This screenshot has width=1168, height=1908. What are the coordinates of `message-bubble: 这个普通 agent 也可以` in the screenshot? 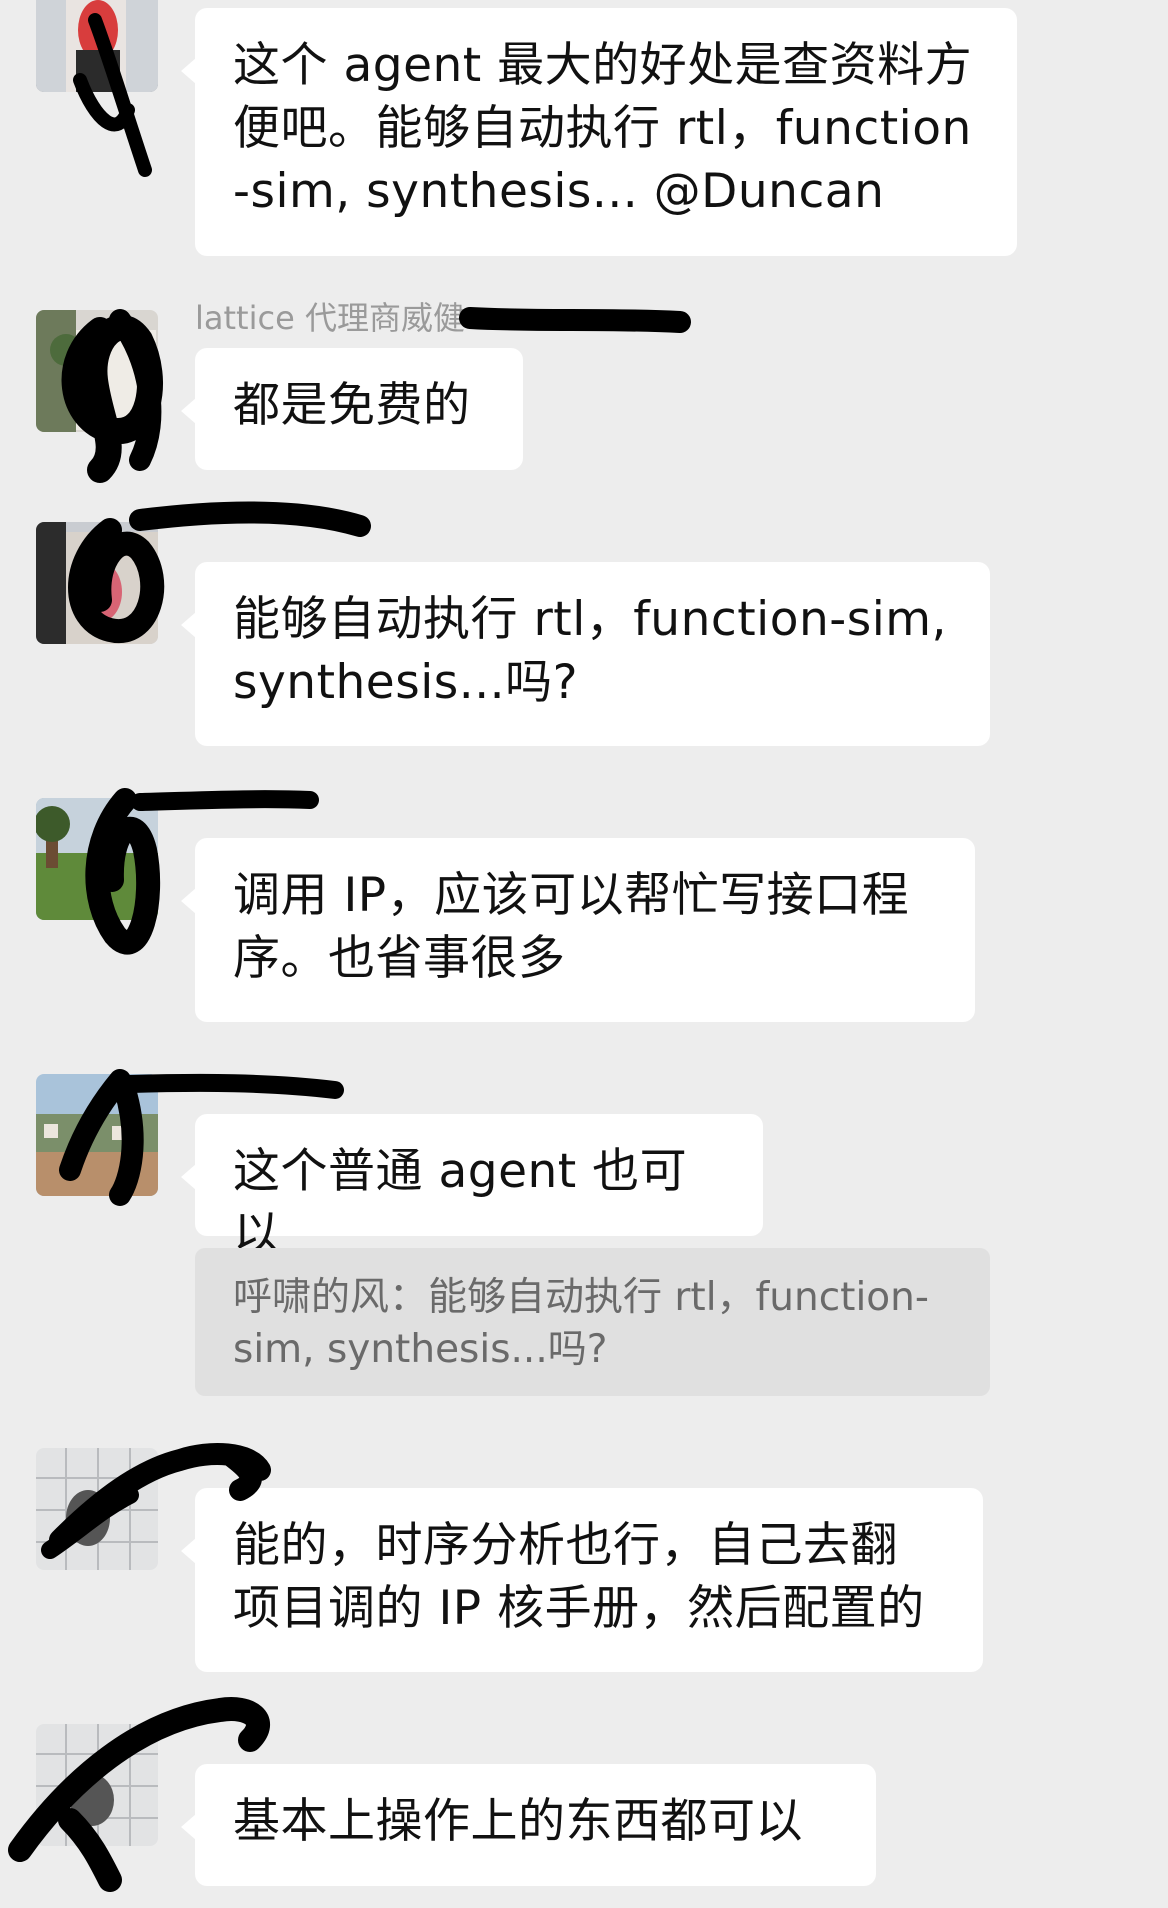 It's located at (472, 1188).